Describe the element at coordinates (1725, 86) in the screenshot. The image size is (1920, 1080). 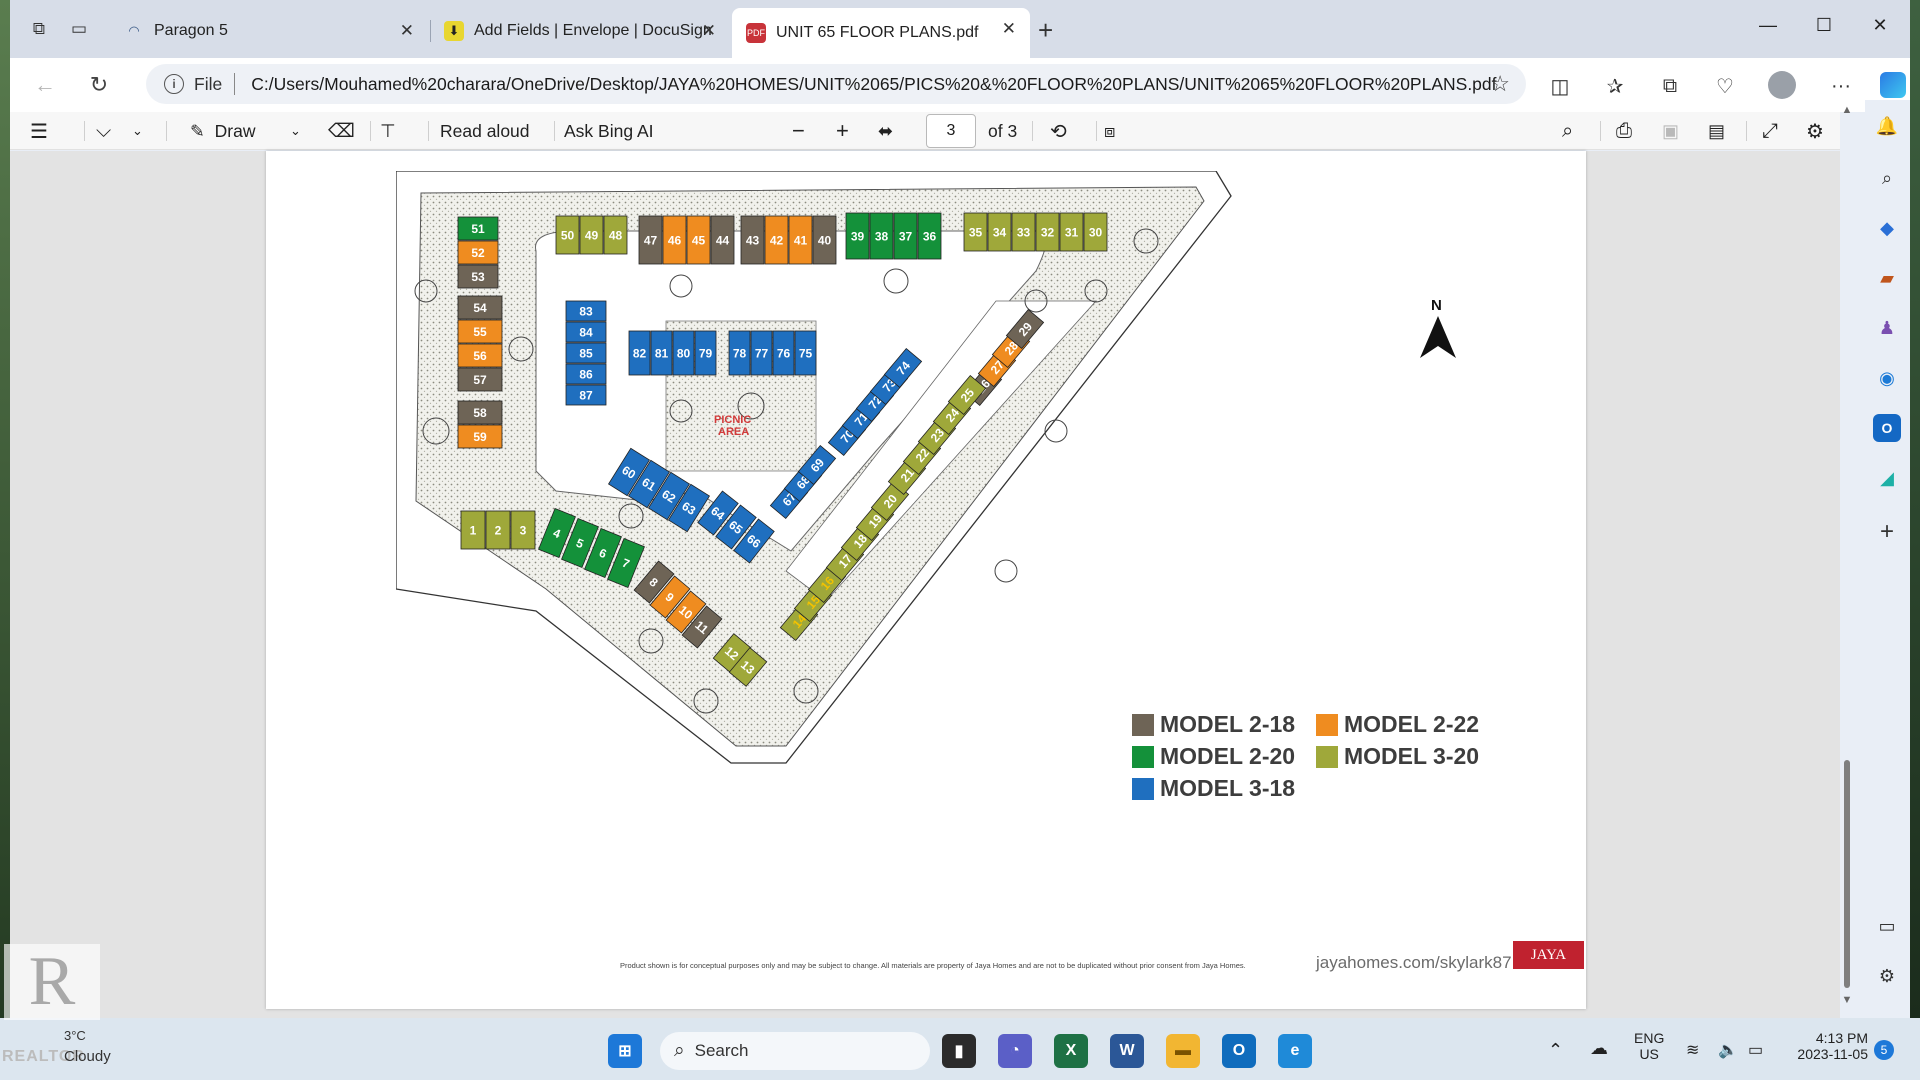
I see `browser-essentials-icon: ♡` at that location.